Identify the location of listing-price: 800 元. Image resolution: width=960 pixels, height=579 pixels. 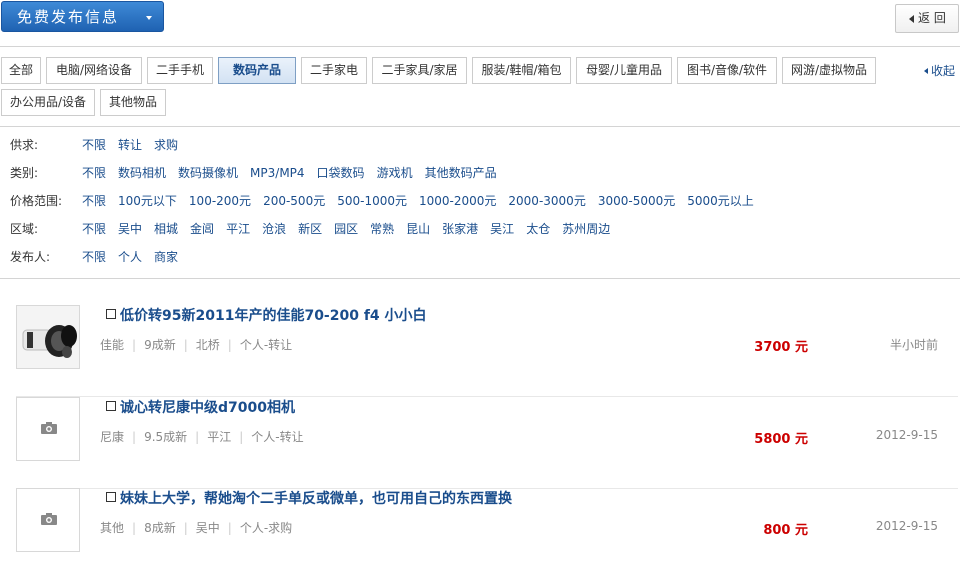
(785, 530).